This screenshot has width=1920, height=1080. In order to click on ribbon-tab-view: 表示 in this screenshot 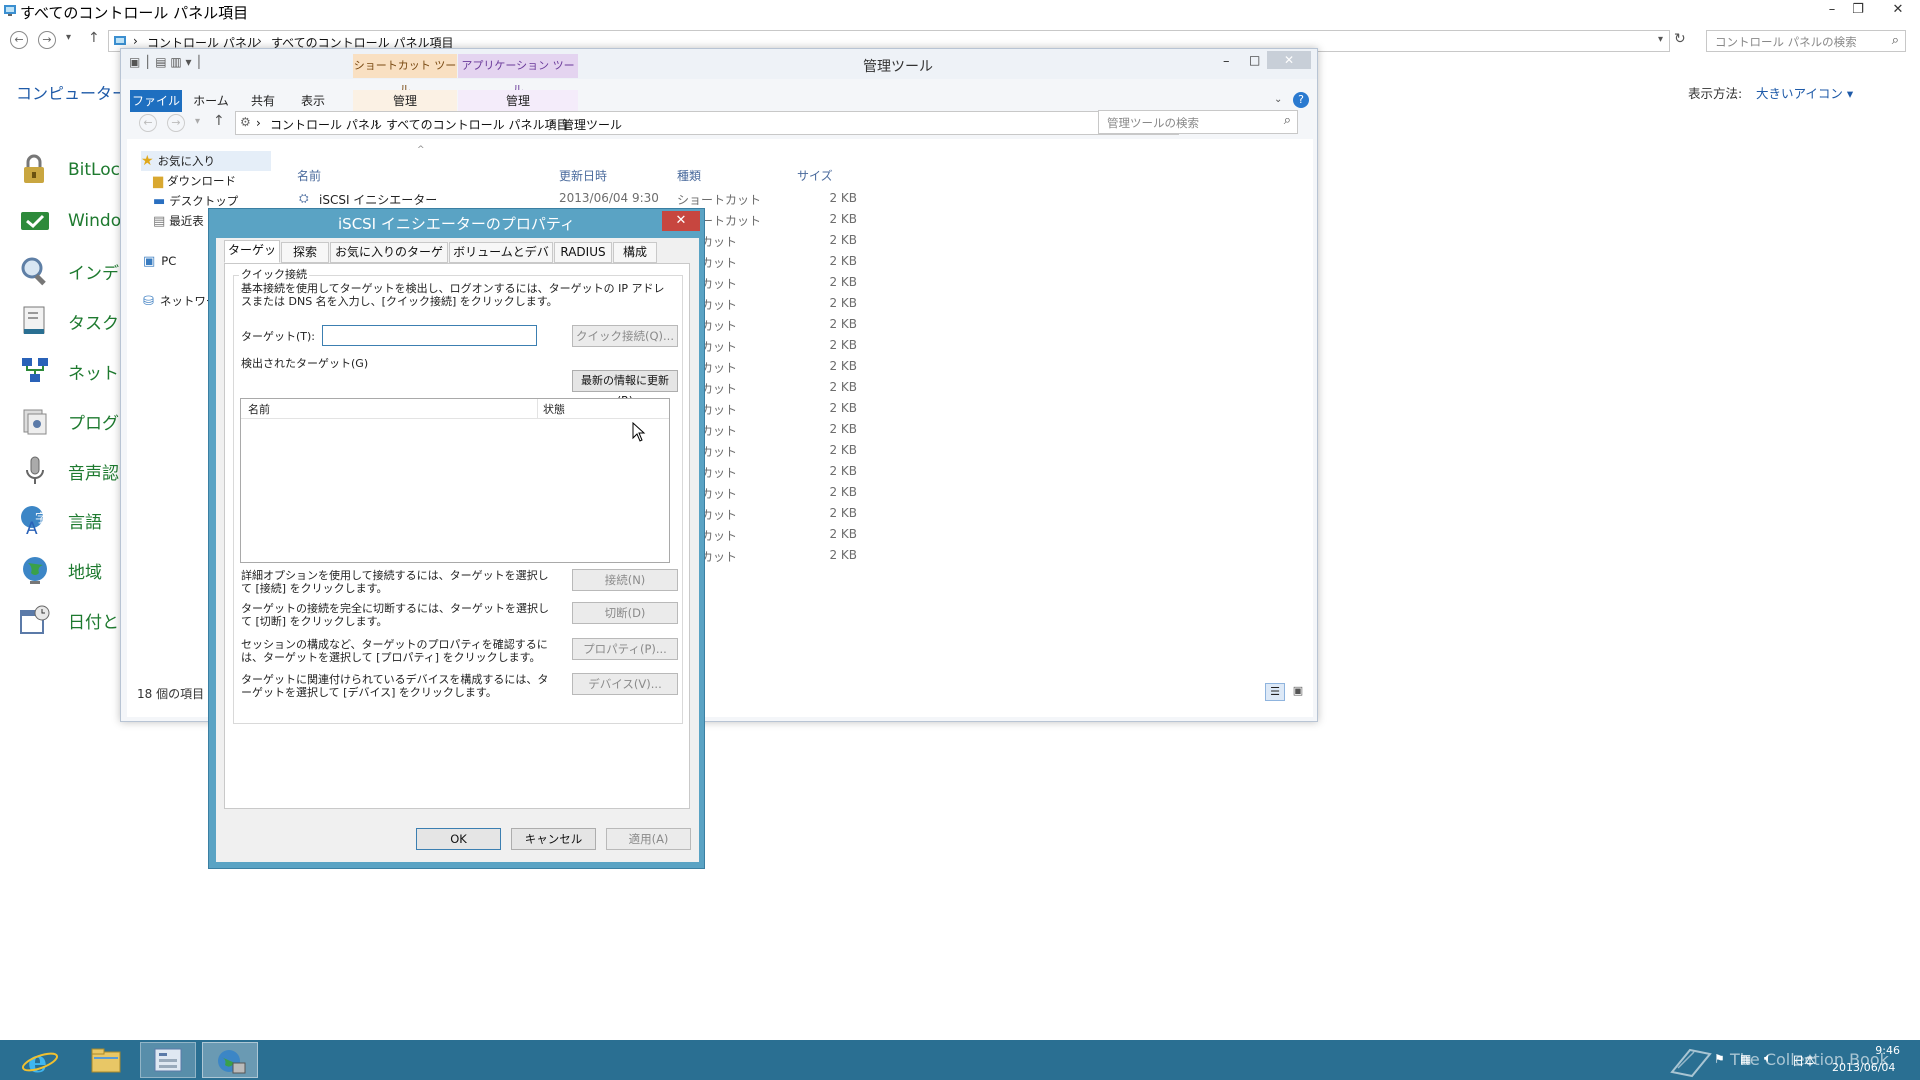, I will do `click(313, 101)`.